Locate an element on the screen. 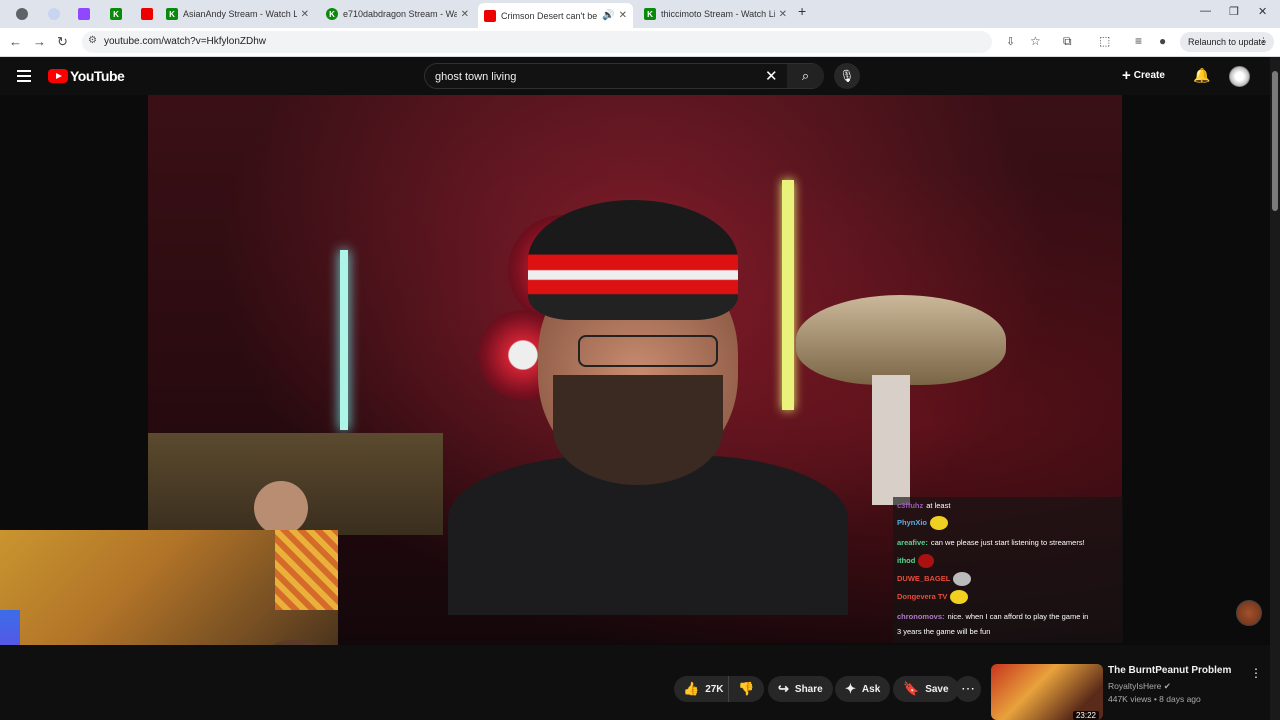 This screenshot has width=1280, height=720. relaunch-button: Relaunch to update ⋮ is located at coordinates (1227, 42).